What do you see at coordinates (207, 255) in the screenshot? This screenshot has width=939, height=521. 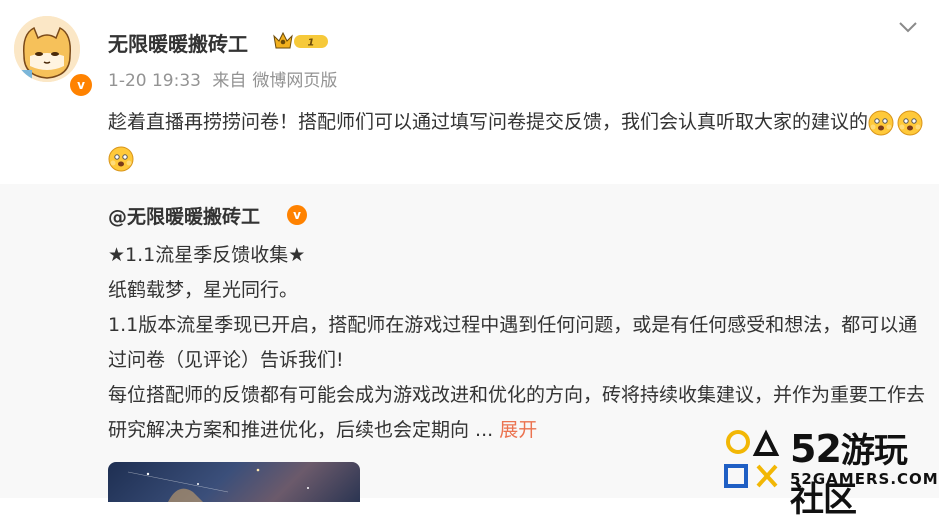 I see `repost-line: ★1.1流星季反馈收集★` at bounding box center [207, 255].